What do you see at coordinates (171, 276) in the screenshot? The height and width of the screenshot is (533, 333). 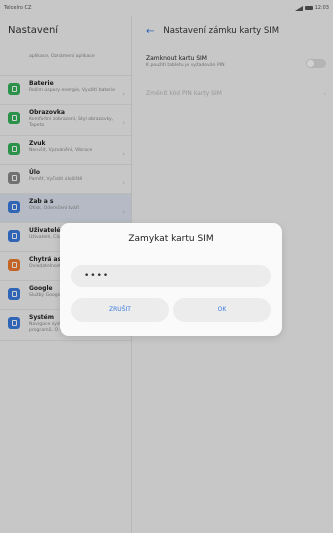 I see `pin-input: ••••` at bounding box center [171, 276].